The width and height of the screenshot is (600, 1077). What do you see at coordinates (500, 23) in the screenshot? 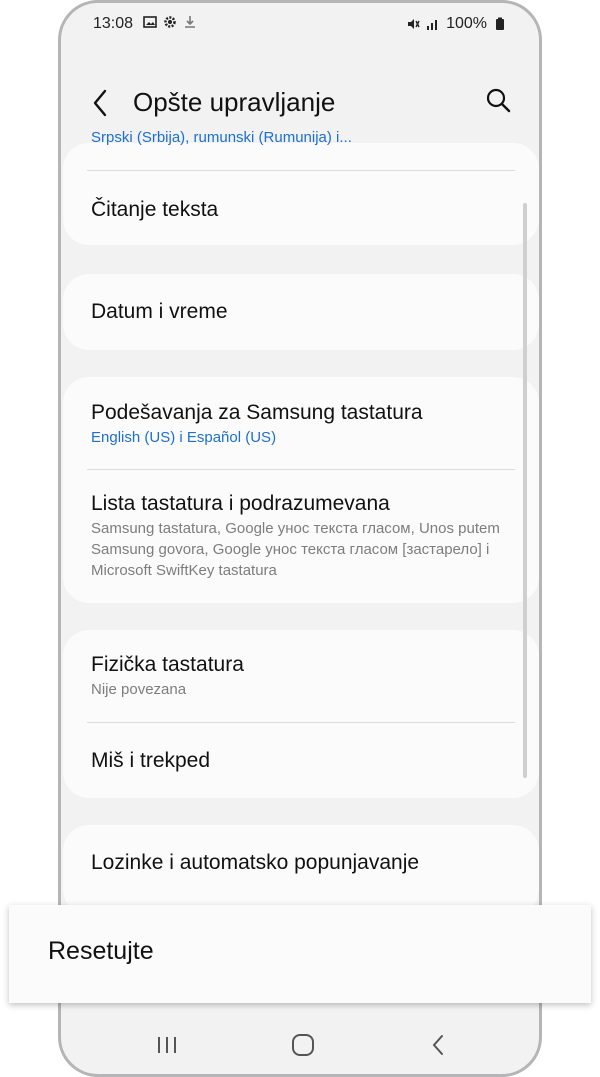
I see `battery-icon` at bounding box center [500, 23].